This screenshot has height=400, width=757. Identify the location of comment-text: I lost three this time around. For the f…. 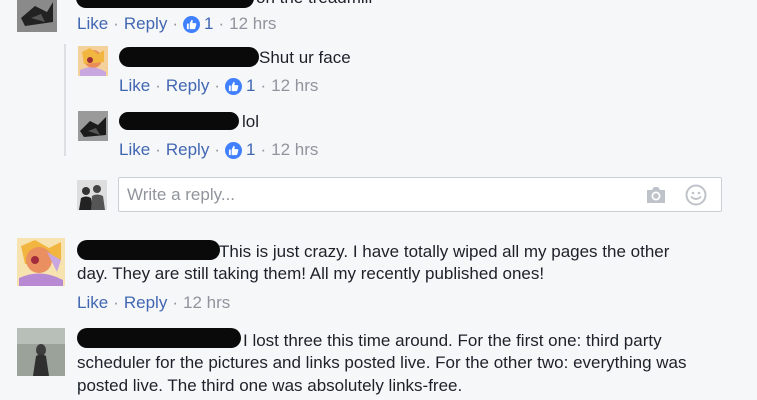
(452, 340).